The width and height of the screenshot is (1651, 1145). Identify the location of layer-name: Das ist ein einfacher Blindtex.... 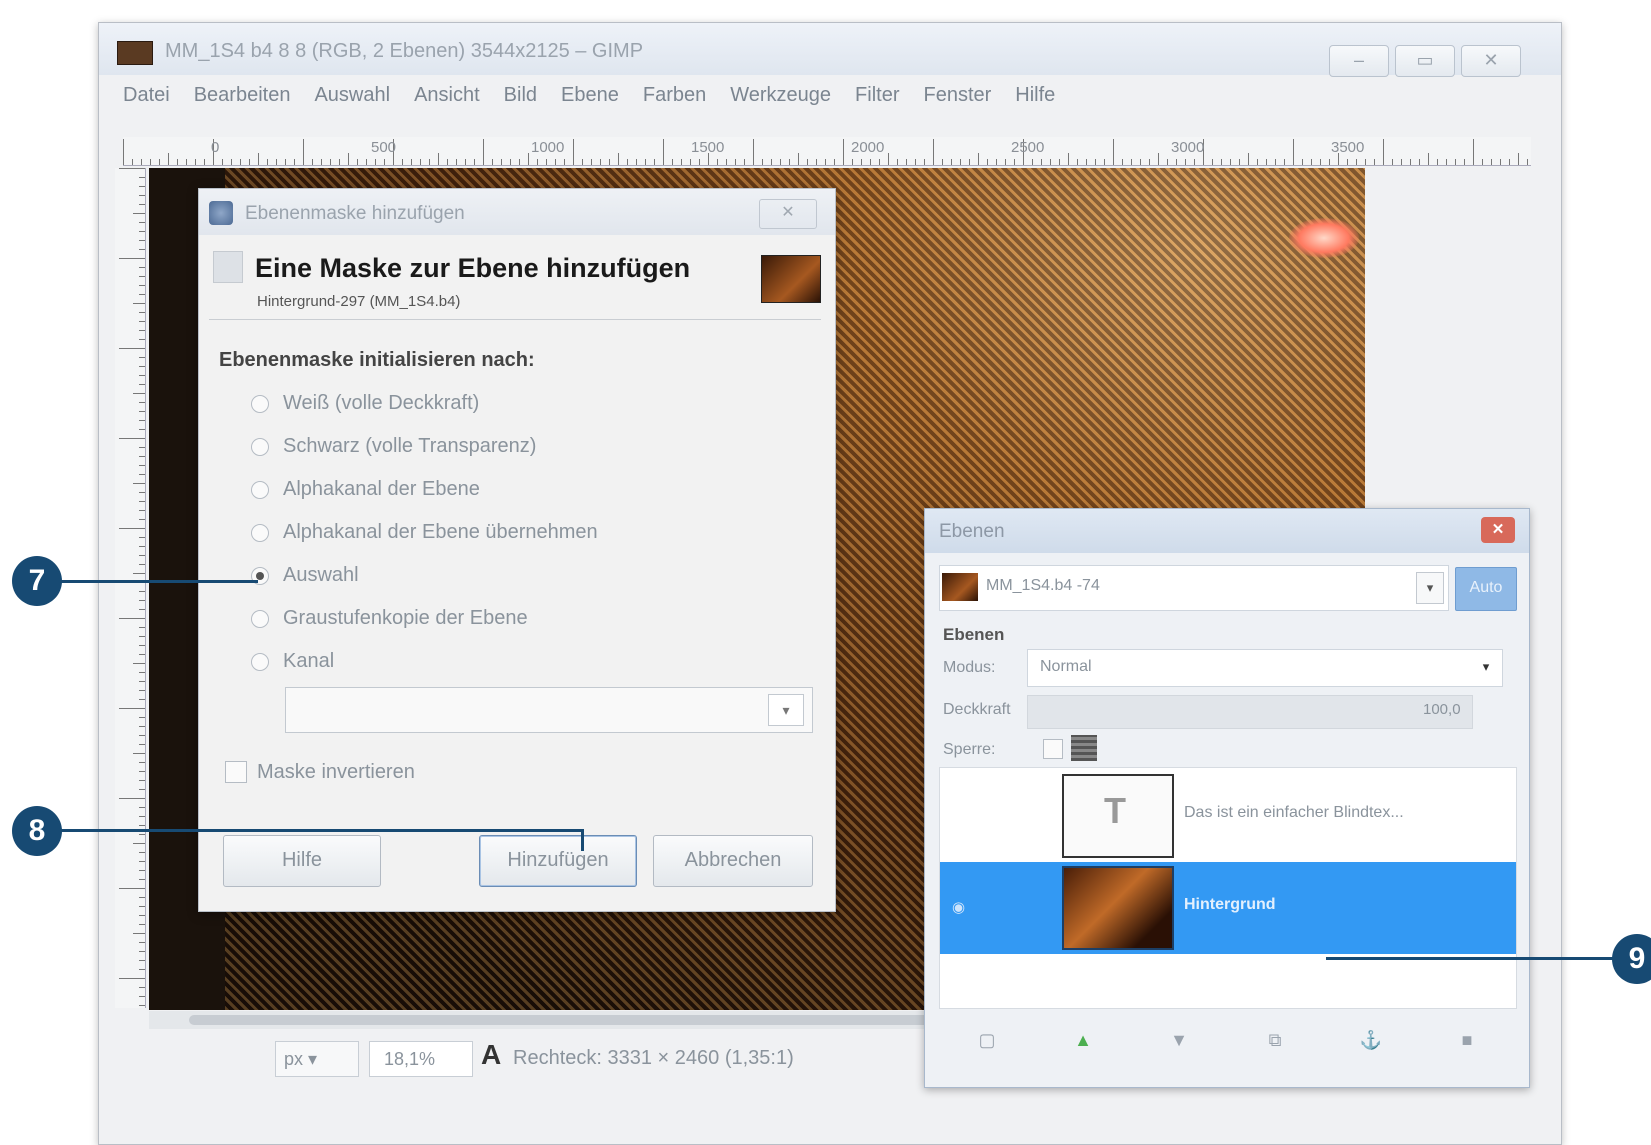
(1294, 813).